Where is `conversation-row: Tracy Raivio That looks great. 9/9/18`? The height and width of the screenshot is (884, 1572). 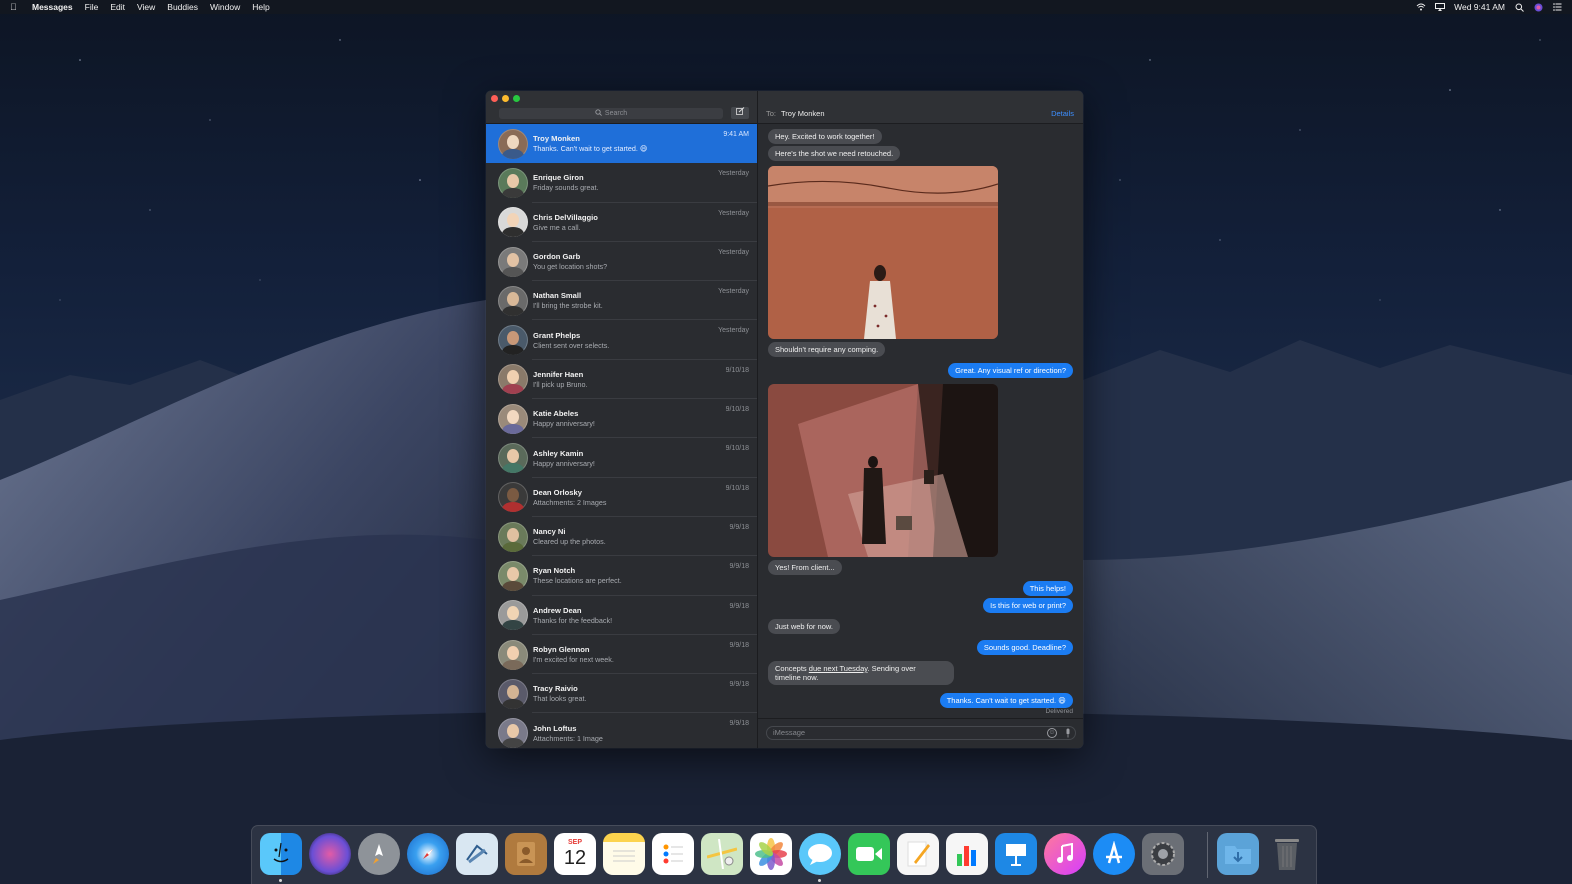 conversation-row: Tracy Raivio That looks great. 9/9/18 is located at coordinates (621, 694).